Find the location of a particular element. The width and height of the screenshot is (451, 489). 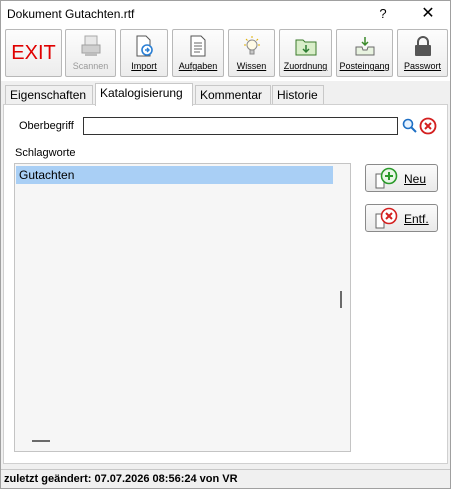

lightbulb-icon is located at coordinates (251, 45).